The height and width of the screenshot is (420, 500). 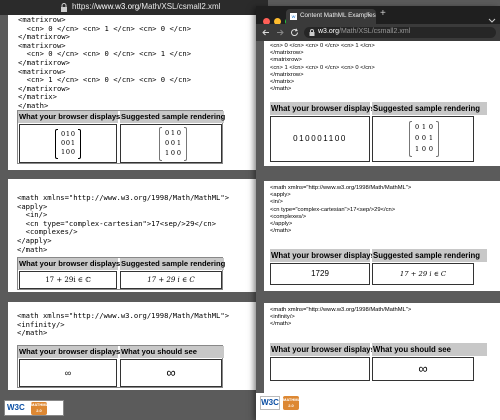 What do you see at coordinates (364, 31) in the screenshot?
I see `front-url-text: w3.org/Math/XSL/csmall2.xml` at bounding box center [364, 31].